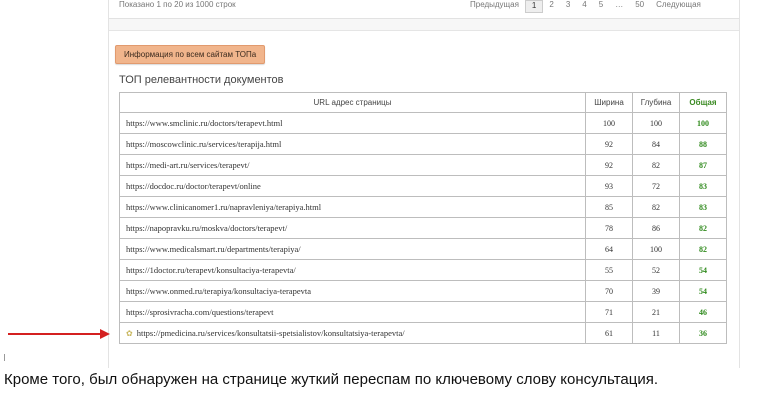 This screenshot has height=401, width=769. What do you see at coordinates (703, 144) in the screenshot?
I see `row-total: 88` at bounding box center [703, 144].